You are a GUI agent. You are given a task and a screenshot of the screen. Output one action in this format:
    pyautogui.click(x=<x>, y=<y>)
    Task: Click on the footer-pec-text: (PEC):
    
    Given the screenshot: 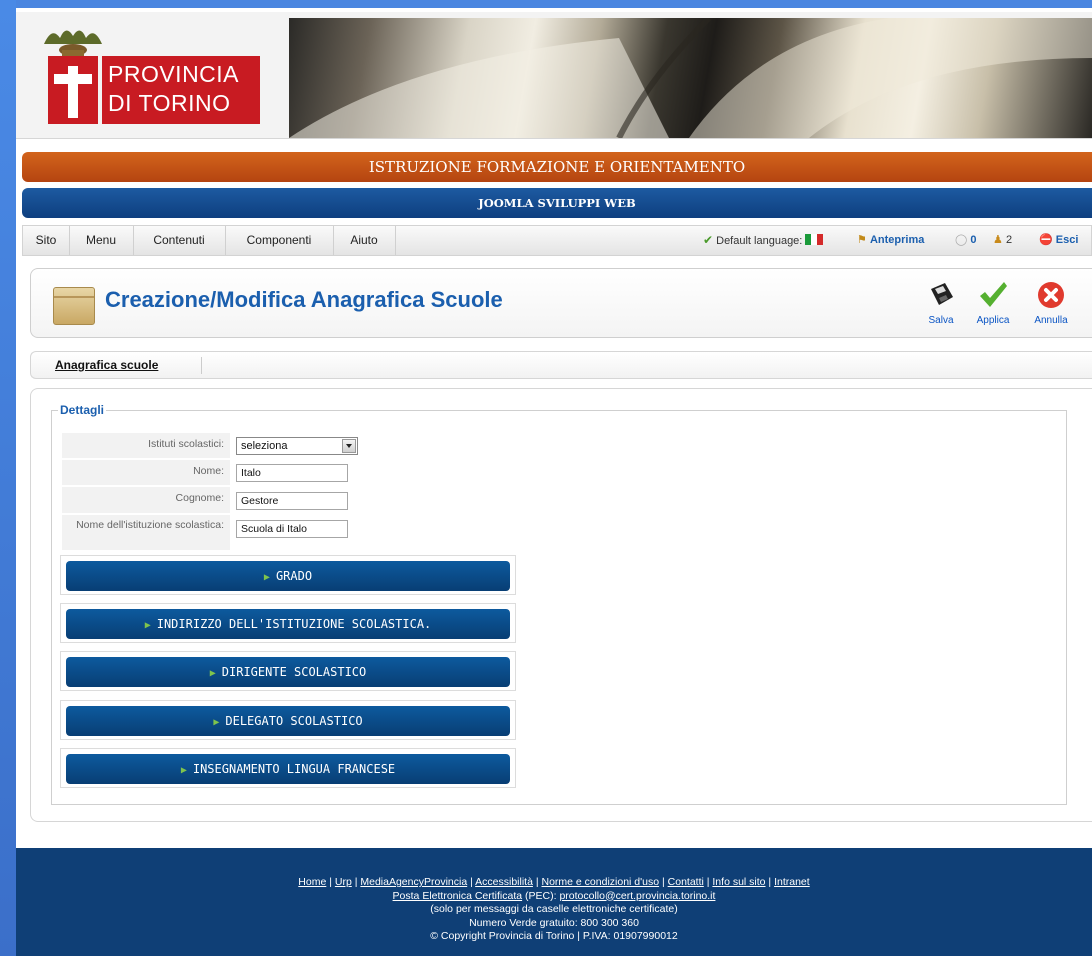 What is the action you would take?
    pyautogui.click(x=541, y=895)
    